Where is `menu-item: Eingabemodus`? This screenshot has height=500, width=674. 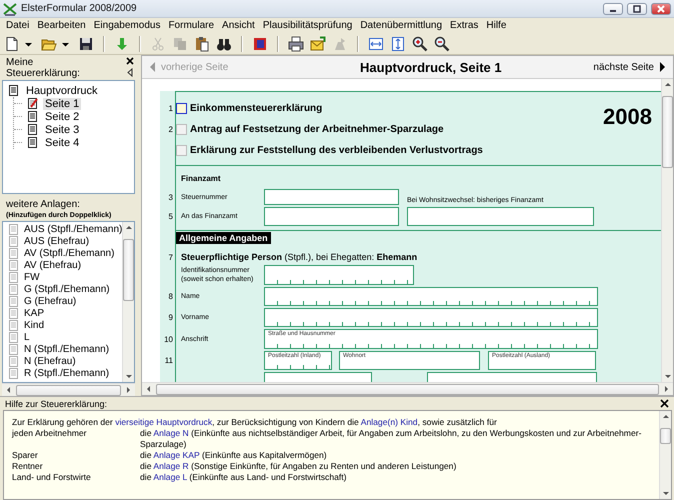 menu-item: Eingabemodus is located at coordinates (127, 25).